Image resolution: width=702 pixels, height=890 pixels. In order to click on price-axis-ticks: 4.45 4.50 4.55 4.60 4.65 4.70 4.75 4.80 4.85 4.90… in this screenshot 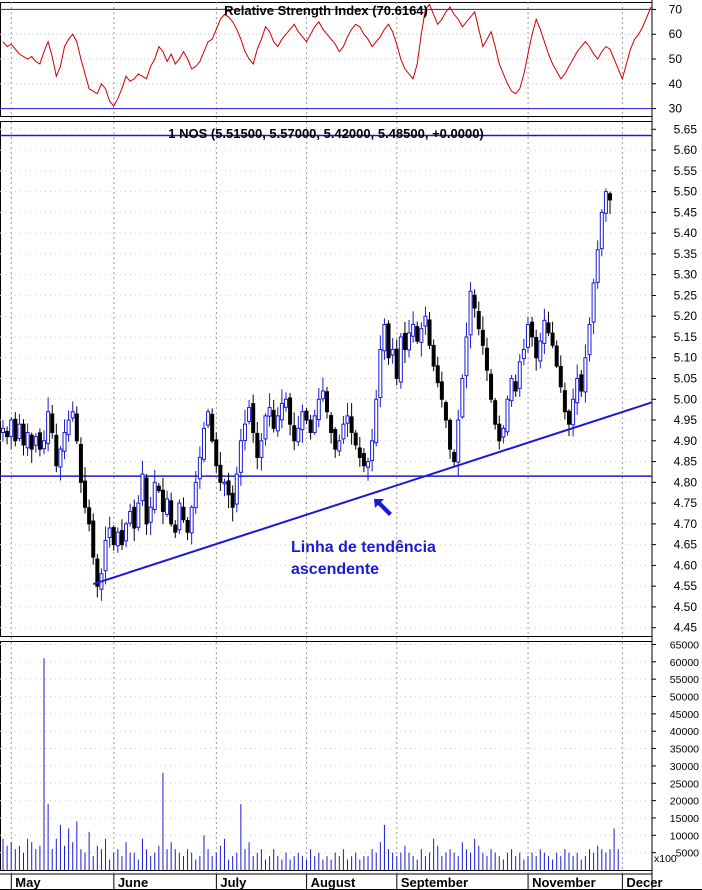, I will do `click(675, 378)`.